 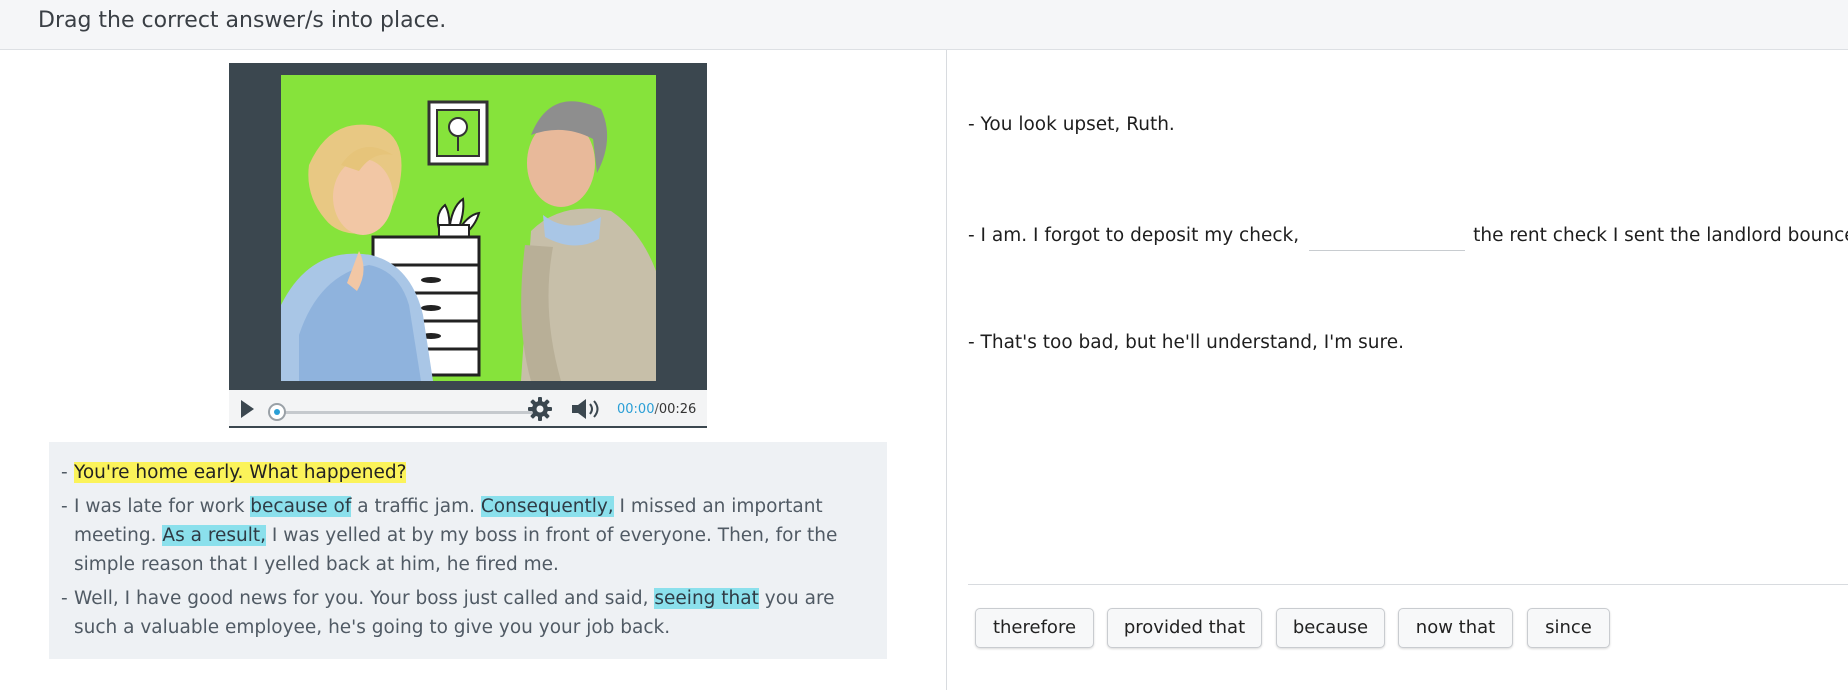 What do you see at coordinates (162, 506) in the screenshot?
I see `transcript-segment: I was late for work` at bounding box center [162, 506].